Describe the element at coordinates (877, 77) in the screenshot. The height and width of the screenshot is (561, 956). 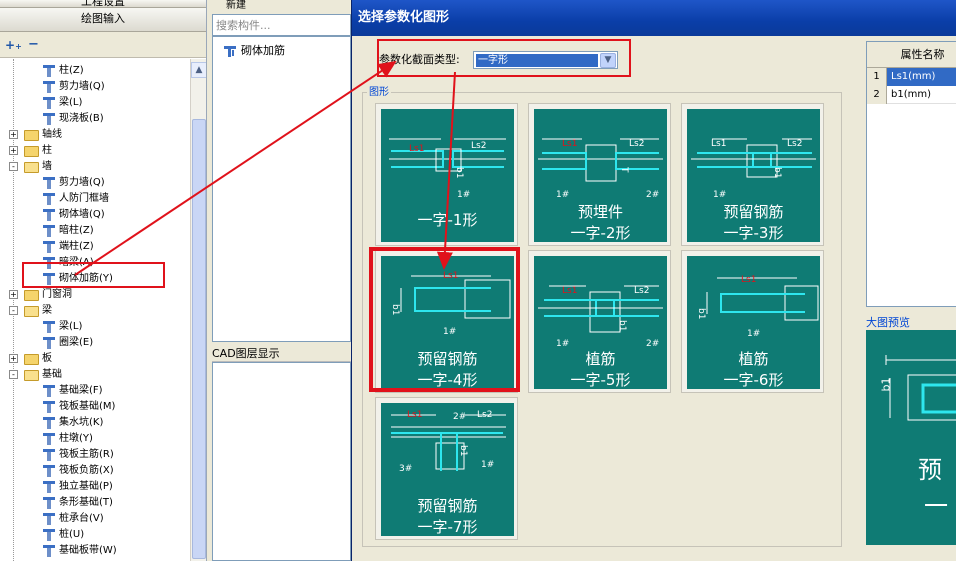
I see `row-number: 1` at that location.